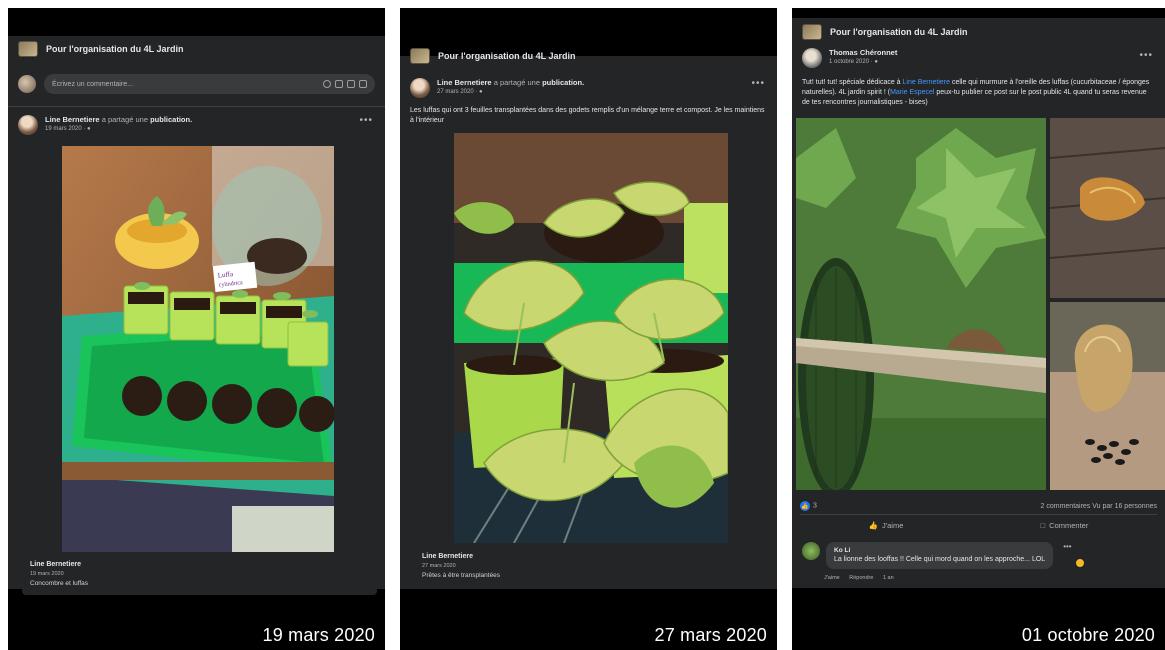 The height and width of the screenshot is (650, 1165). I want to click on post-date: 1 octobre 2020 · ●, so click(863, 62).